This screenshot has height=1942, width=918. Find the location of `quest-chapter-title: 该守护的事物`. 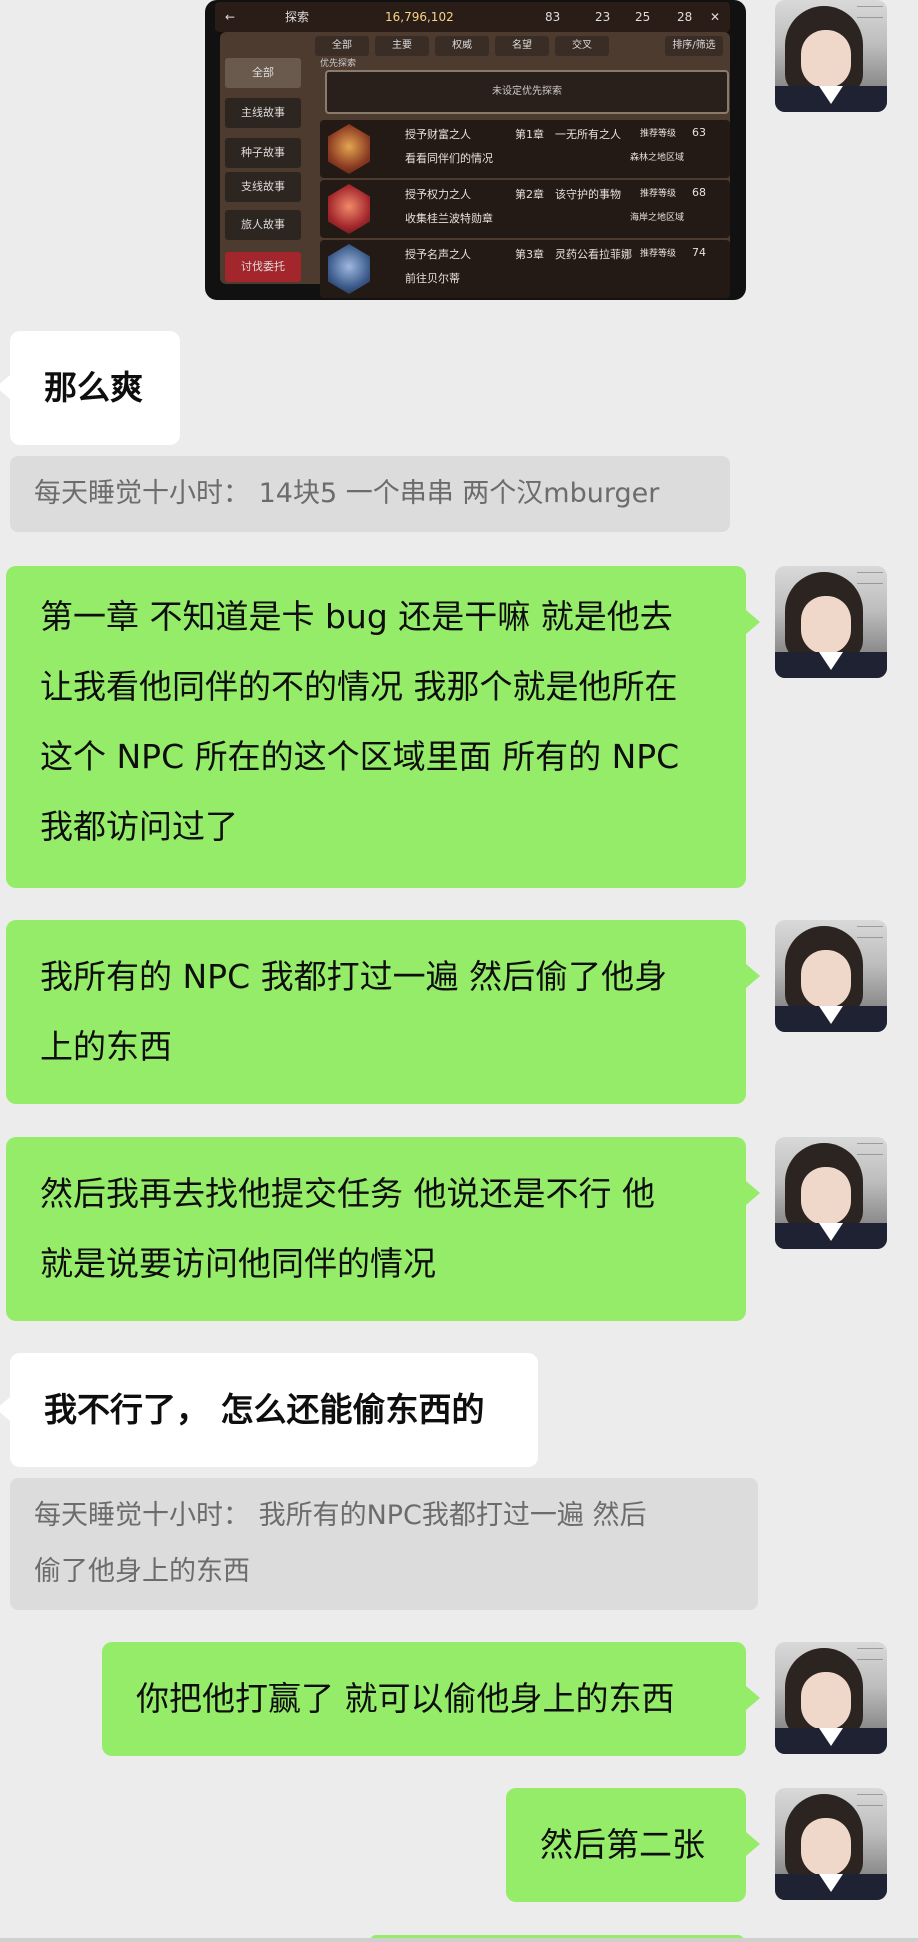

quest-chapter-title: 该守护的事物 is located at coordinates (588, 194).